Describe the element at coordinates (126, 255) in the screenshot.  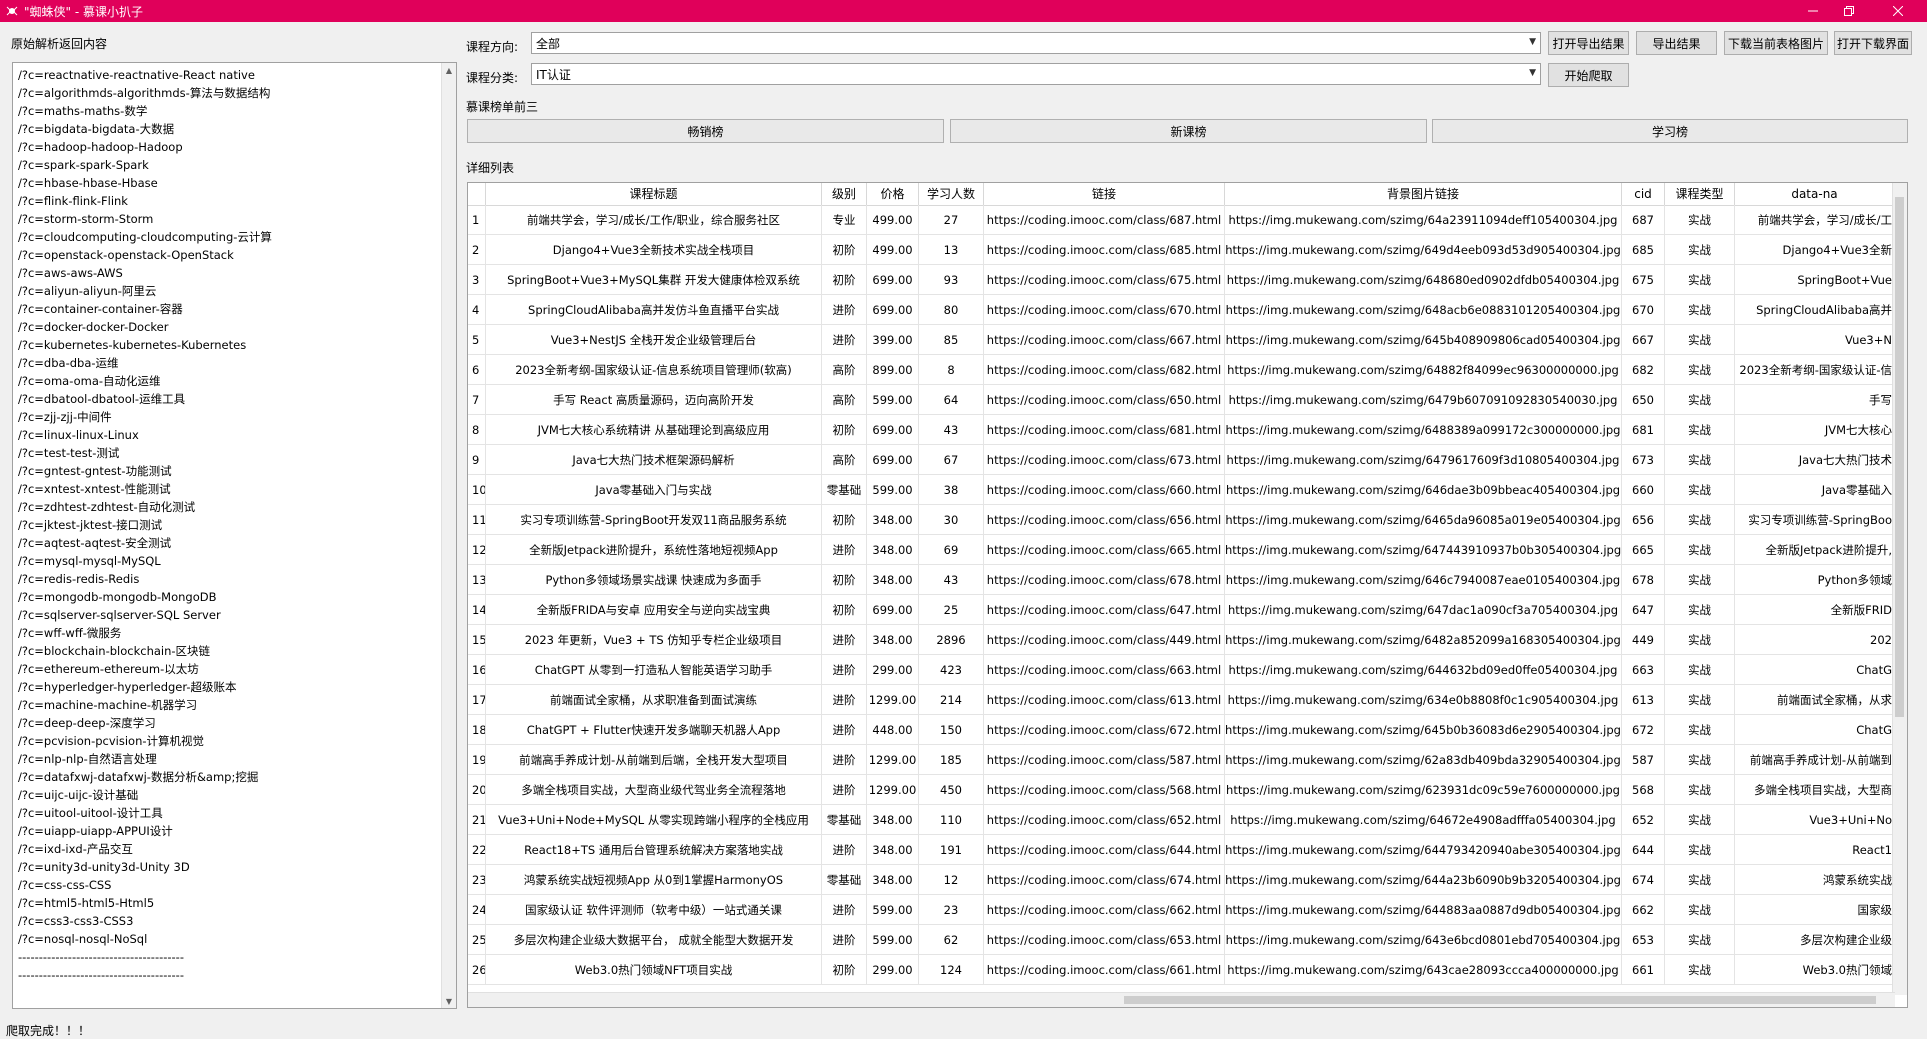
I see `raw-output-line: /?c=openstack-openstack-OpenStack` at that location.